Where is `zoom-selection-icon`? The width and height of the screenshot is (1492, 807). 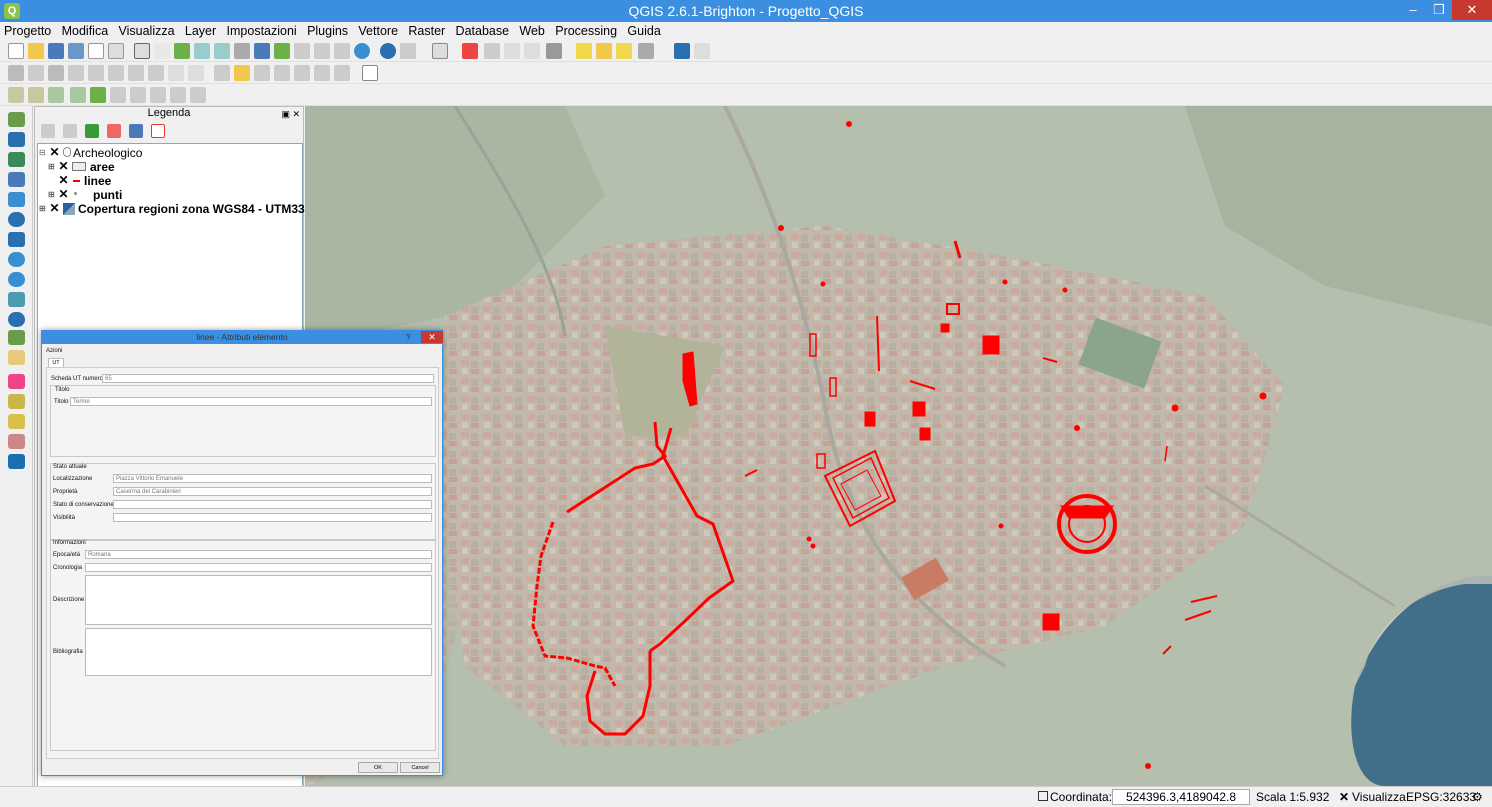 zoom-selection-icon is located at coordinates (282, 51).